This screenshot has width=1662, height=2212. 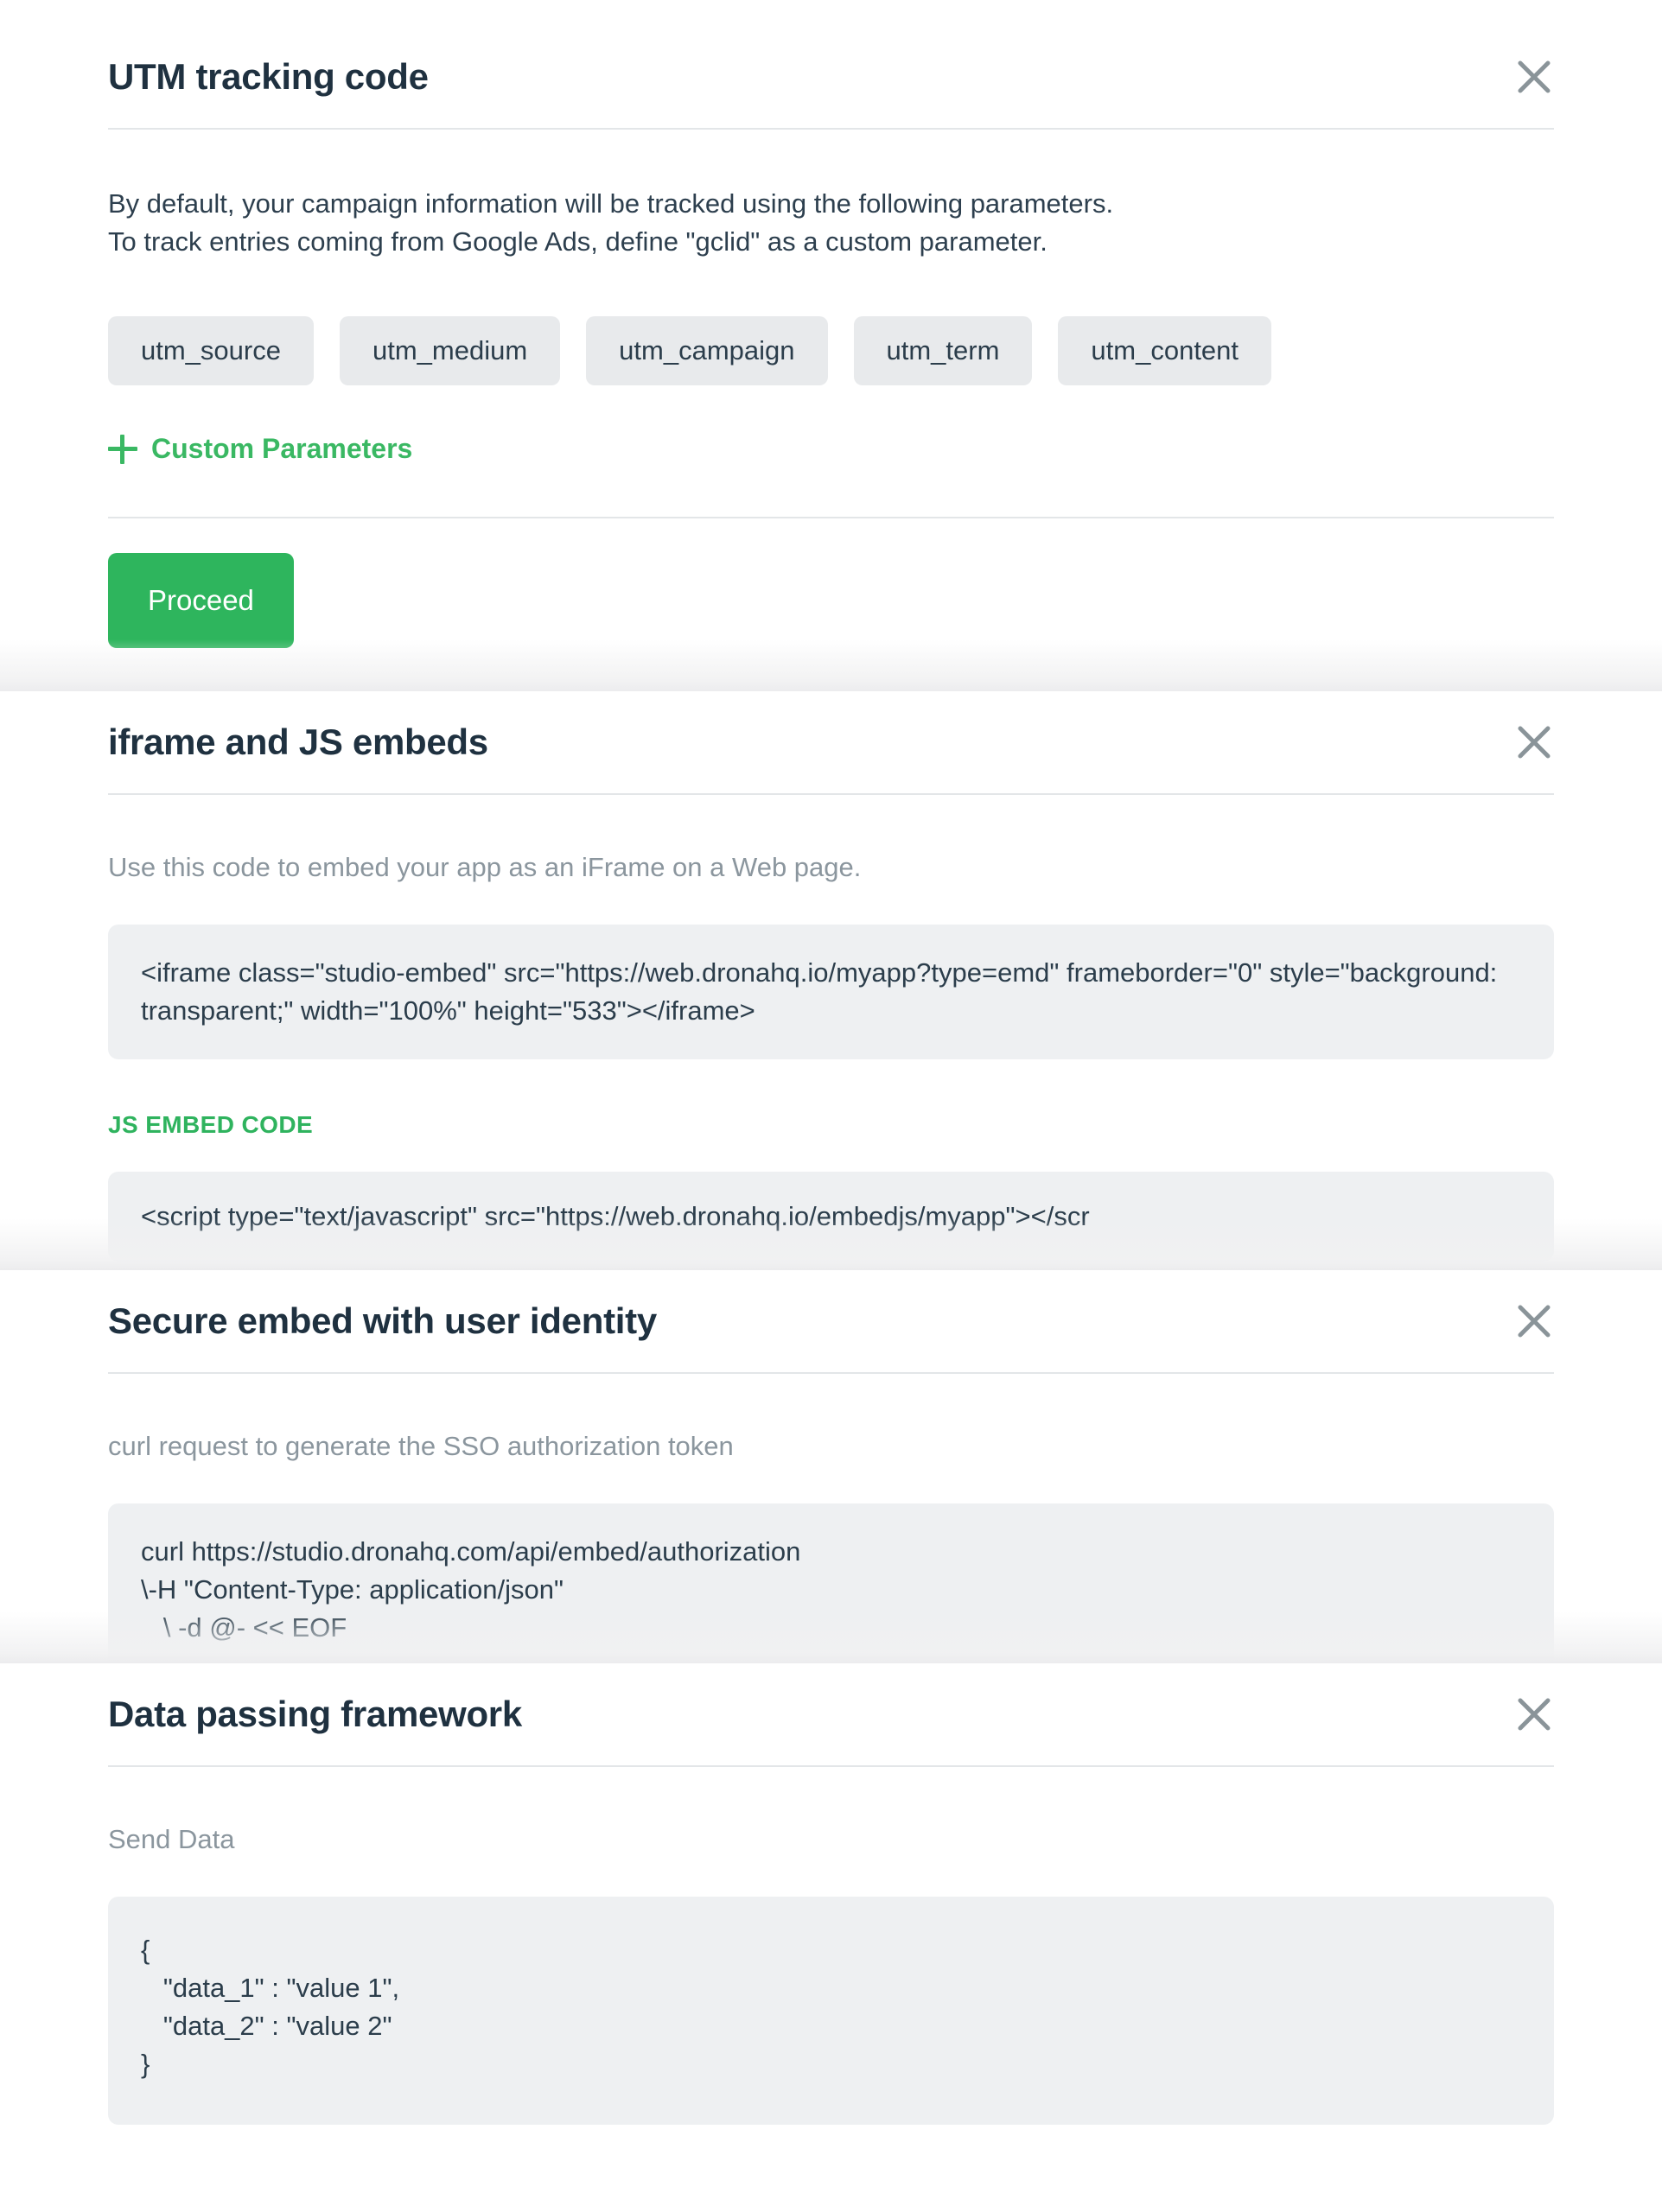 What do you see at coordinates (171, 1839) in the screenshot?
I see `send-data-label: Send Data` at bounding box center [171, 1839].